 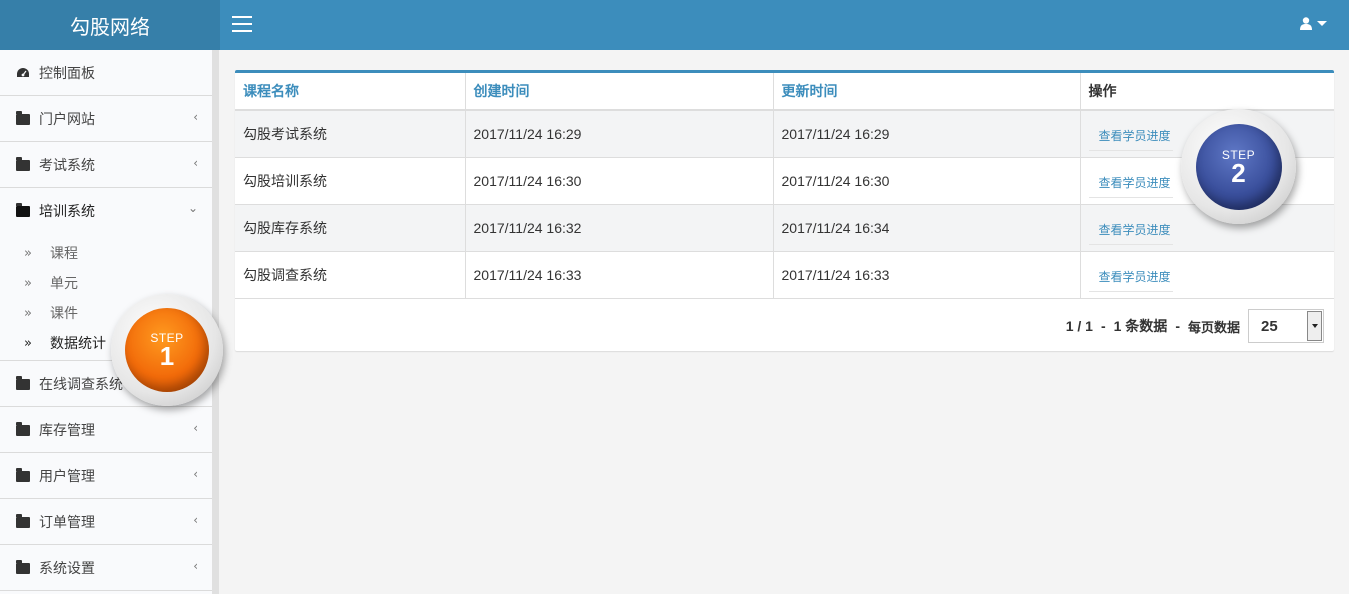 I want to click on sidebar-item-dashboard: 控制面板, so click(x=106, y=73).